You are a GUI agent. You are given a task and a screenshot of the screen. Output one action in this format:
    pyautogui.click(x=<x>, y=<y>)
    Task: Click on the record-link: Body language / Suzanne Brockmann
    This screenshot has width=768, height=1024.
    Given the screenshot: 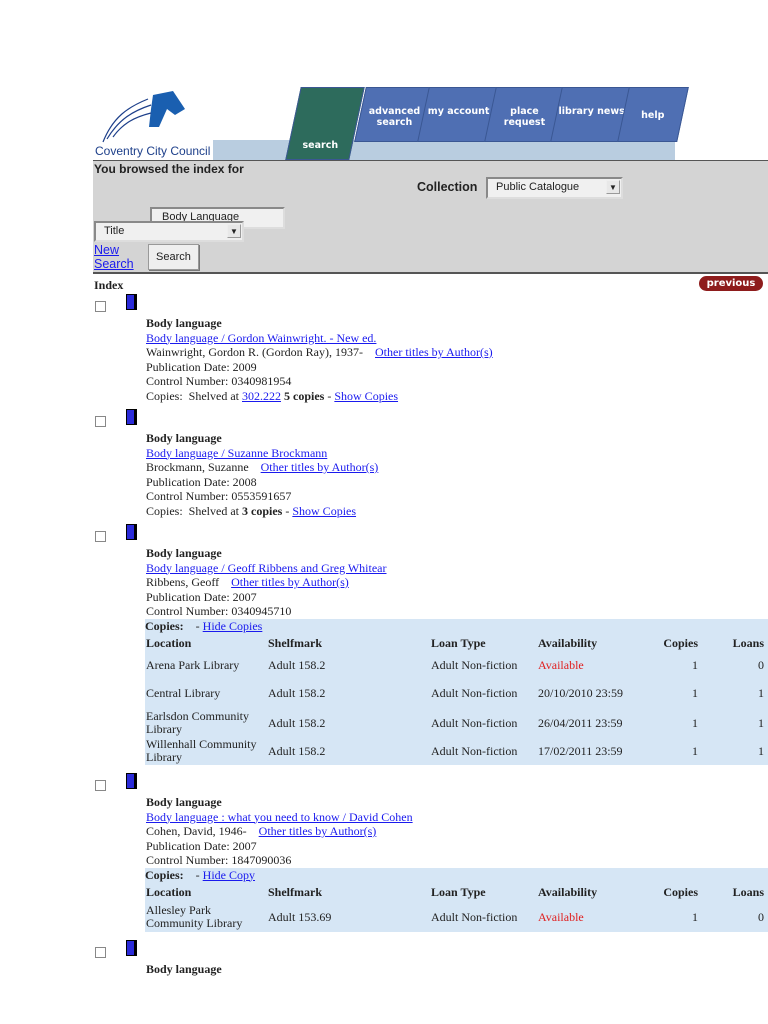 What is the action you would take?
    pyautogui.click(x=236, y=453)
    